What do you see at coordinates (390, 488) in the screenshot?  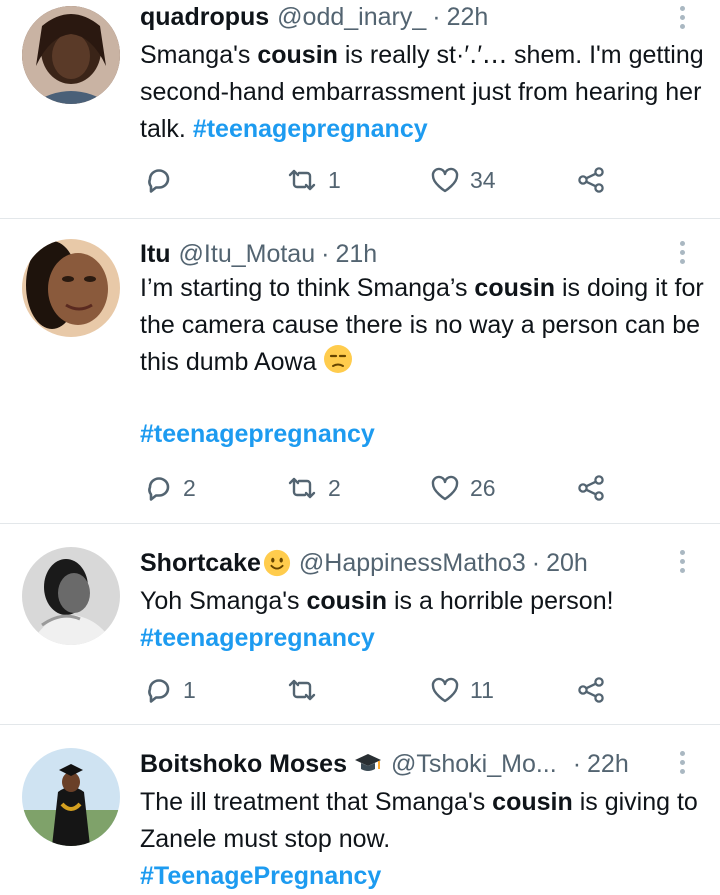 I see `tweet-actions: 2 2 26` at bounding box center [390, 488].